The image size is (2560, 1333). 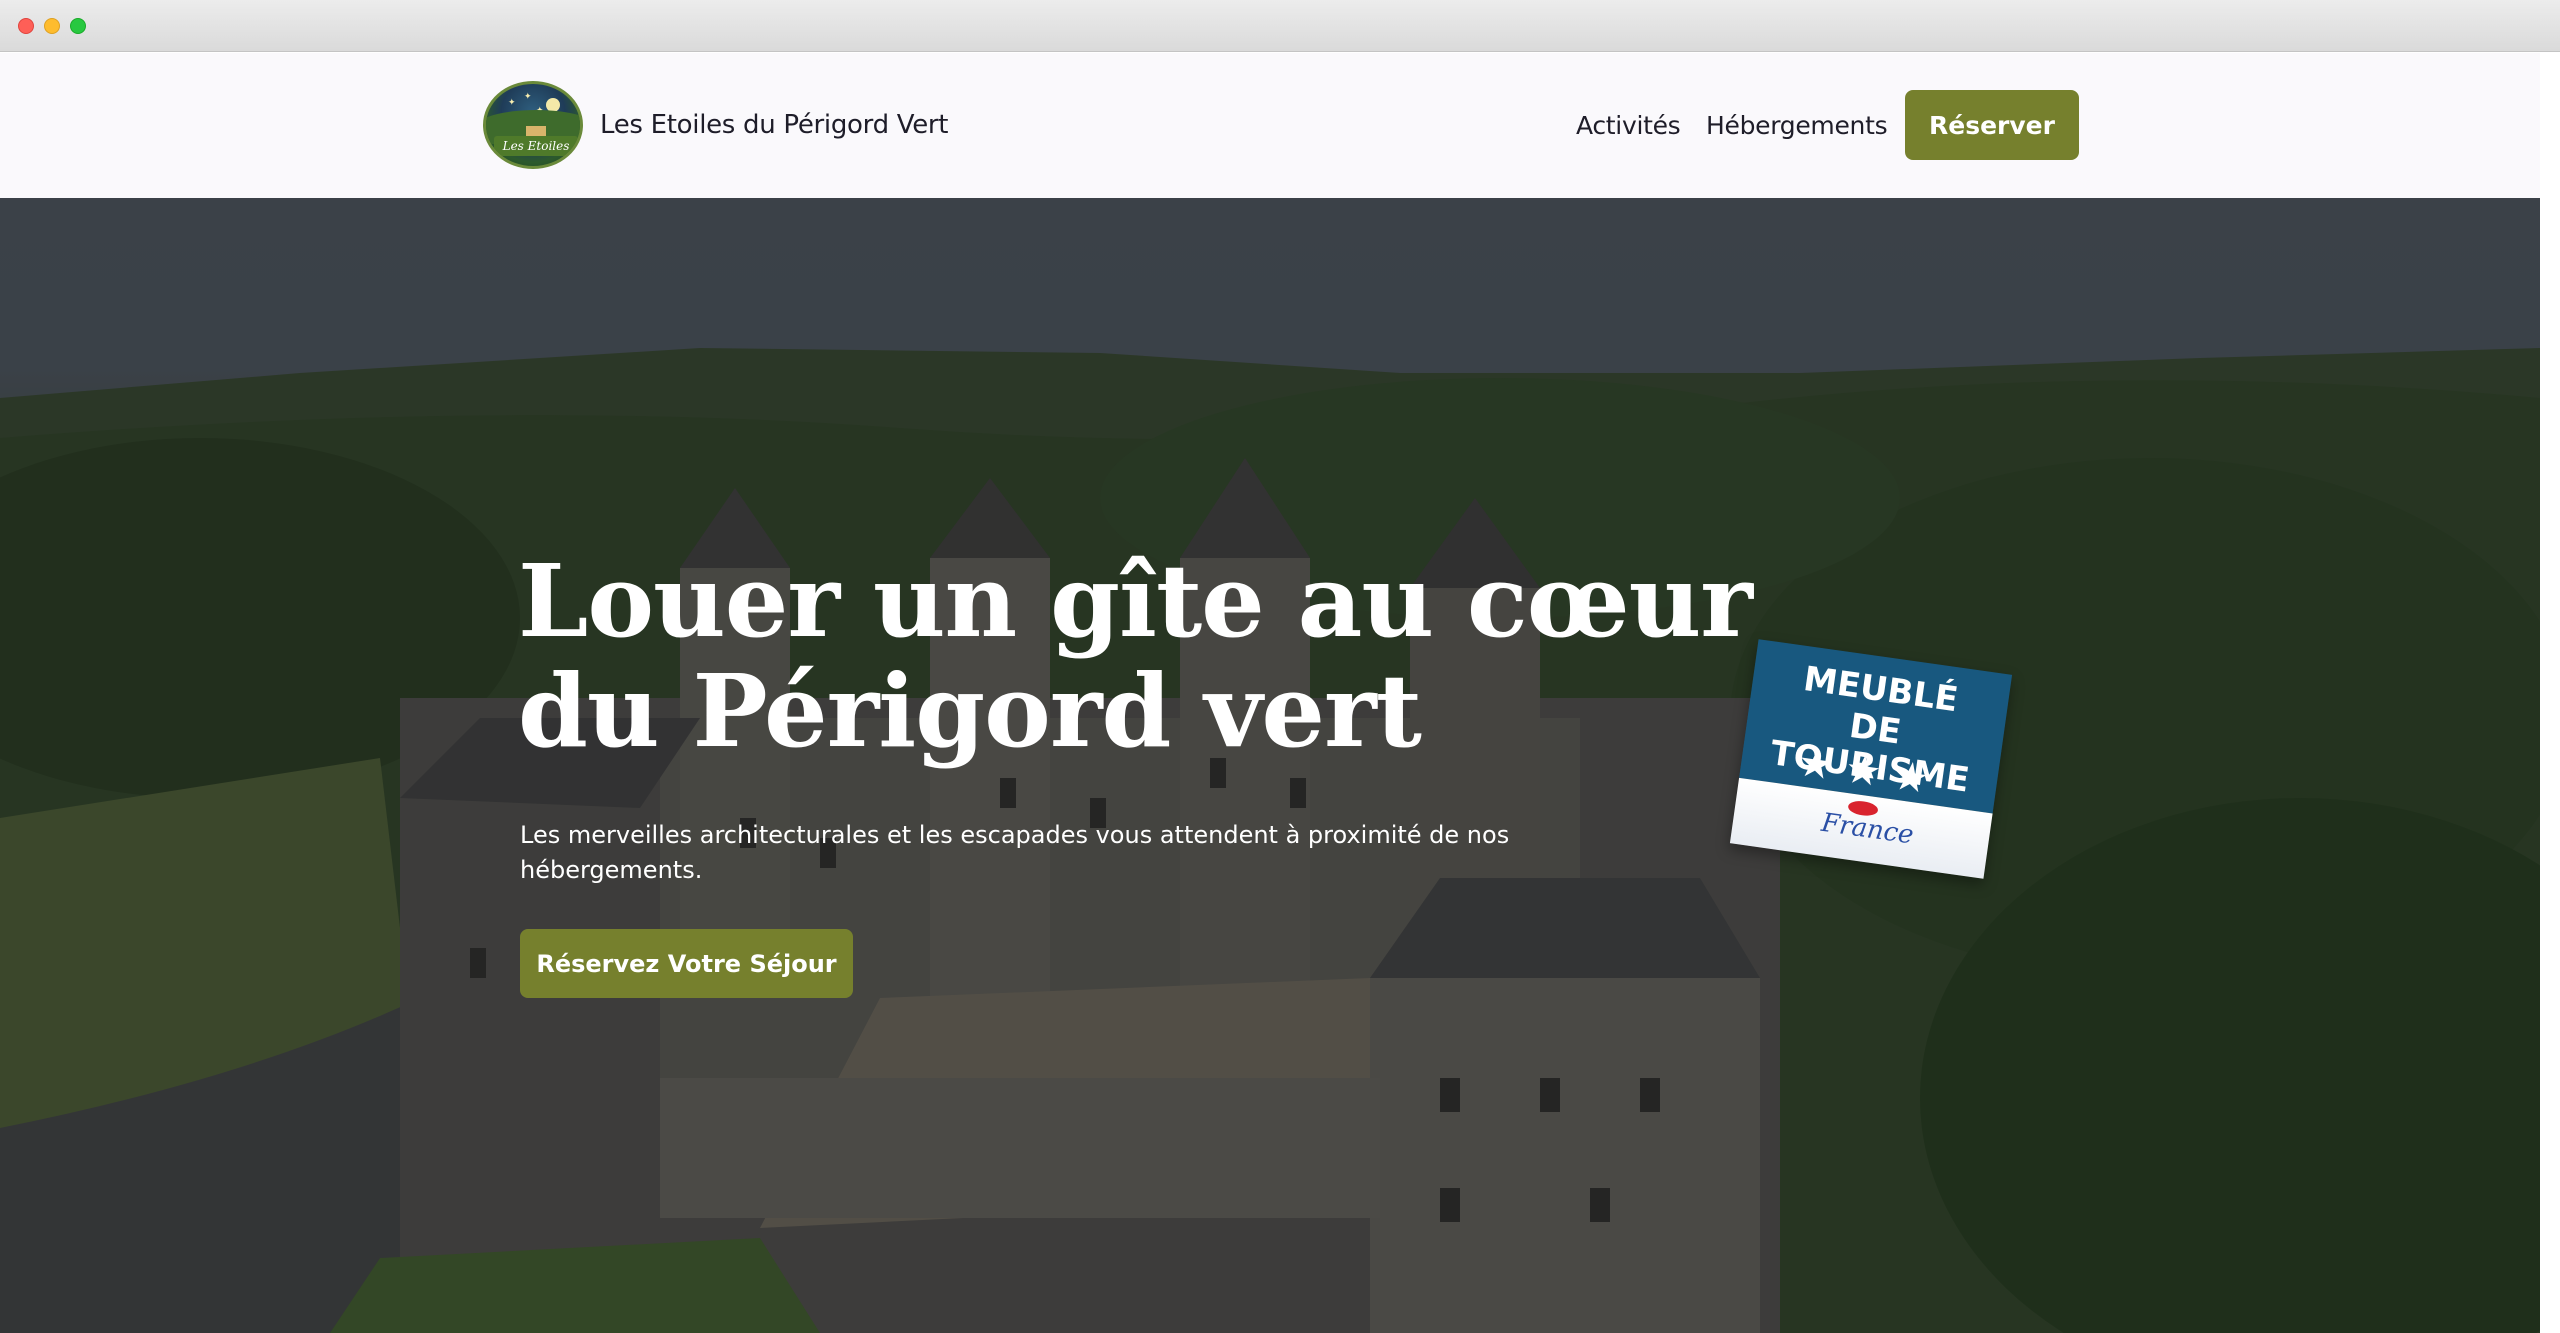 What do you see at coordinates (1871, 759) in the screenshot?
I see `meuble-tourisme-badge: MEUBLÉ DE TOURISME ★★★ France` at bounding box center [1871, 759].